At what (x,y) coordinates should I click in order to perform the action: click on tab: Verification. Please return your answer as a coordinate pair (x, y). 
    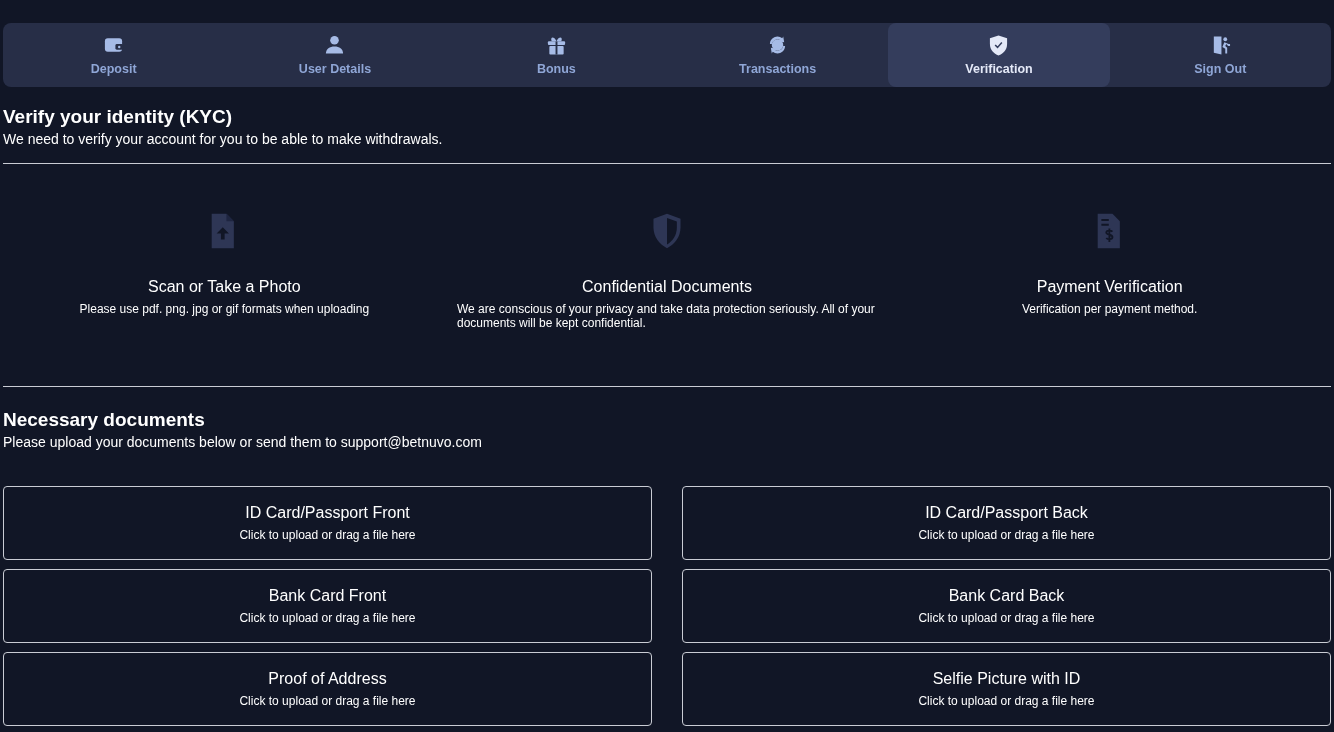
    Looking at the image, I should click on (999, 55).